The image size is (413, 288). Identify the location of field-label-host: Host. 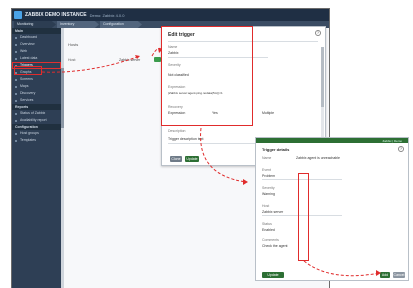
(266, 206).